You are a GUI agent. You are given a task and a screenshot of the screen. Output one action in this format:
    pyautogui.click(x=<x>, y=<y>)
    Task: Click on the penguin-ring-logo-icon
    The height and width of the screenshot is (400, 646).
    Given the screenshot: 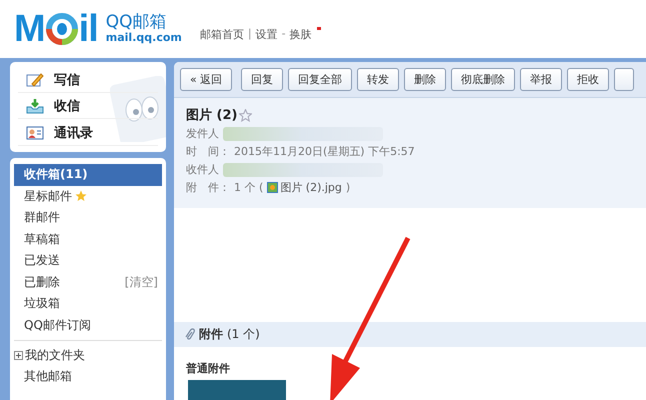 What is the action you would take?
    pyautogui.click(x=61, y=29)
    